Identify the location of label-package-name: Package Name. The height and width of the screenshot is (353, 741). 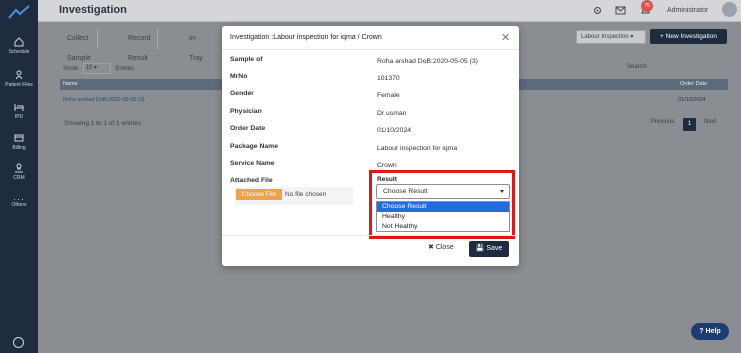
(254, 146).